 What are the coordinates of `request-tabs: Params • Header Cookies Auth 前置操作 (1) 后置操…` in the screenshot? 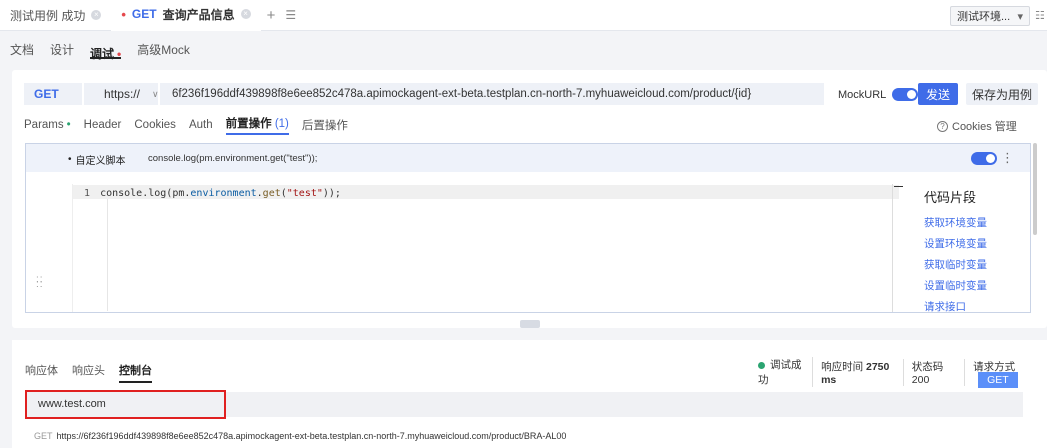 It's located at (186, 125).